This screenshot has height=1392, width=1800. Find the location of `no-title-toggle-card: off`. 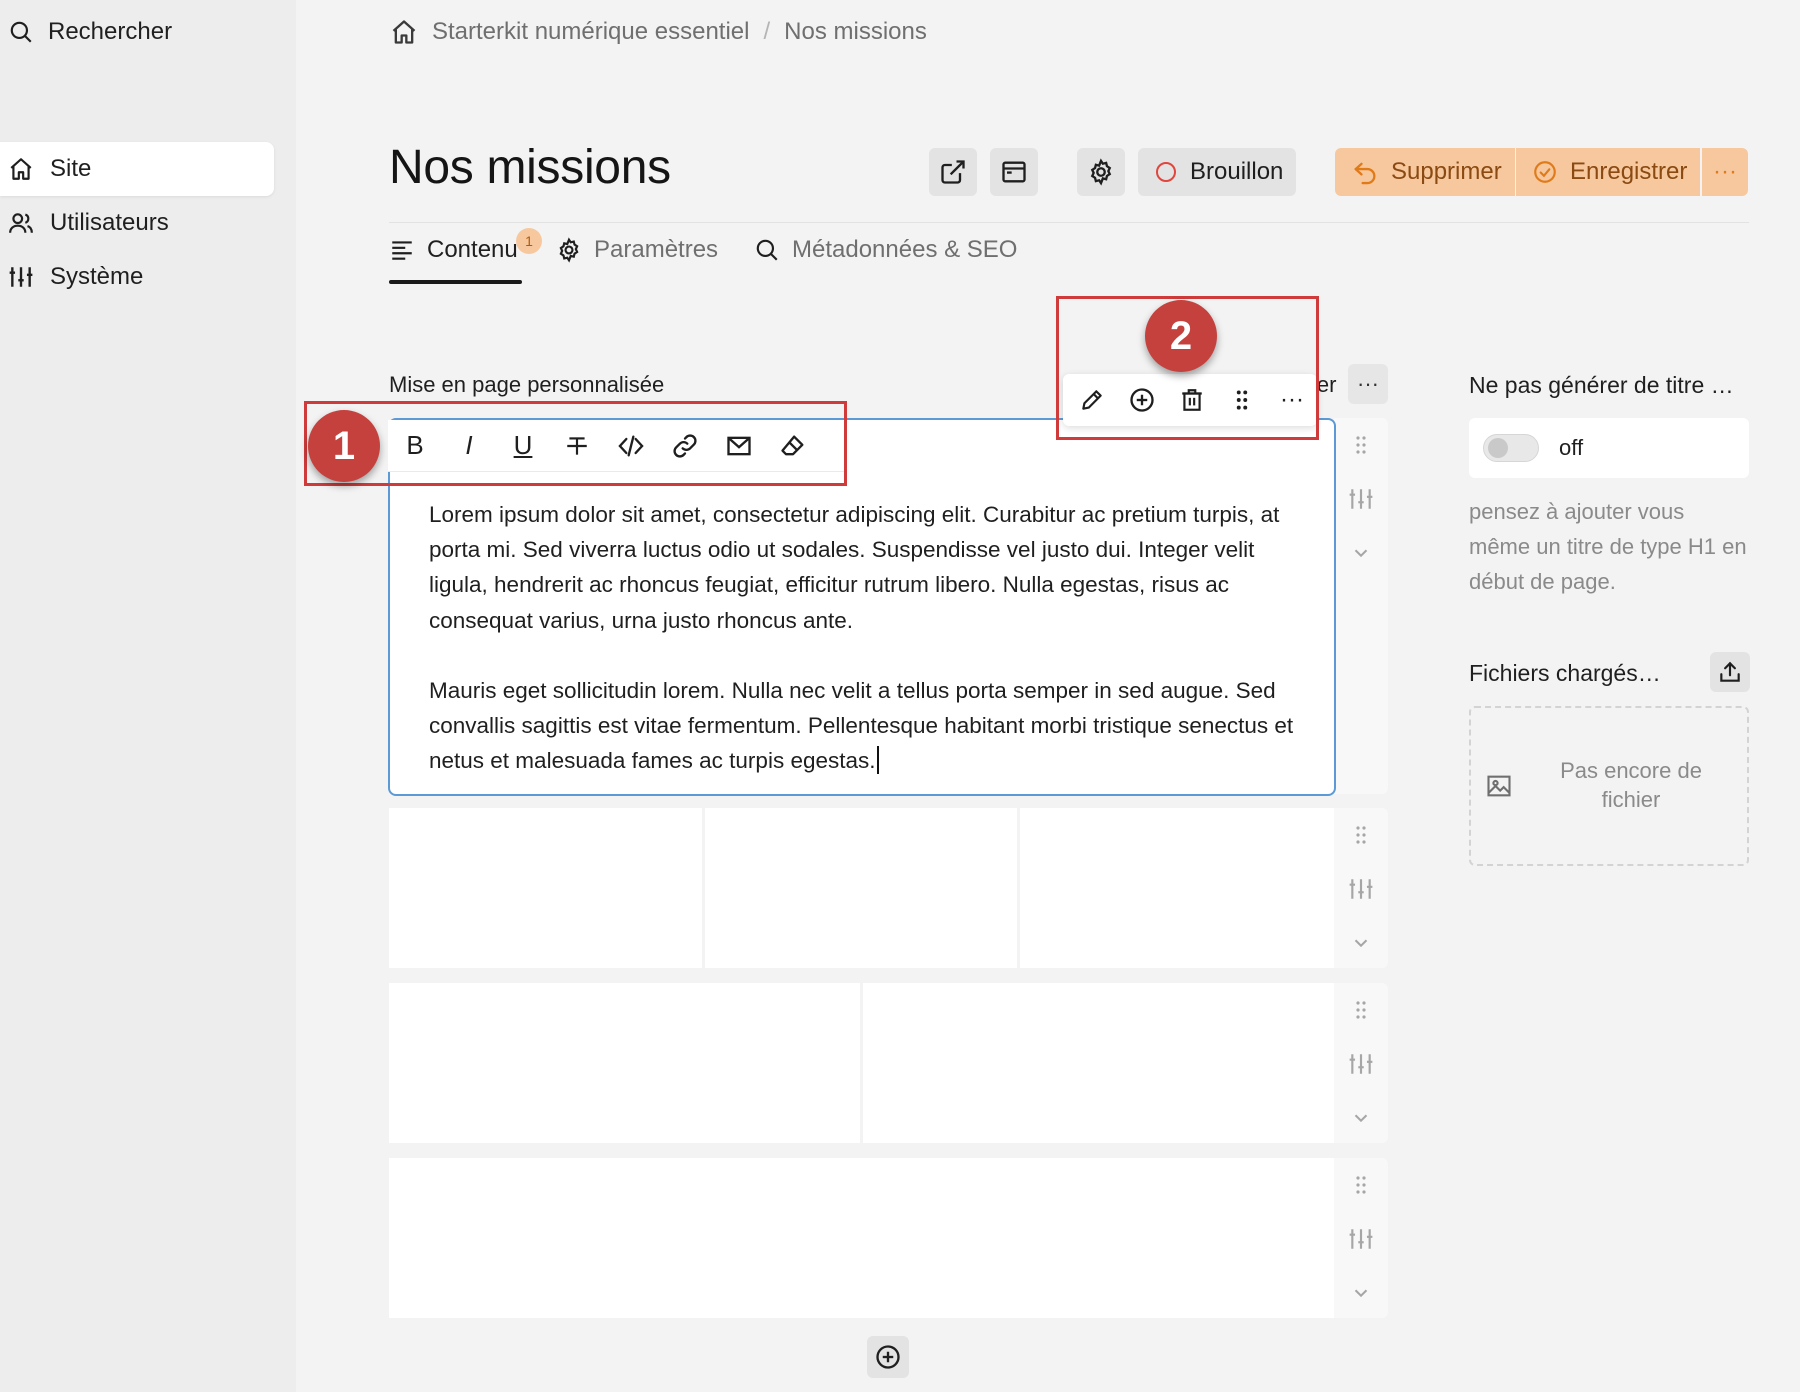

no-title-toggle-card: off is located at coordinates (1609, 448).